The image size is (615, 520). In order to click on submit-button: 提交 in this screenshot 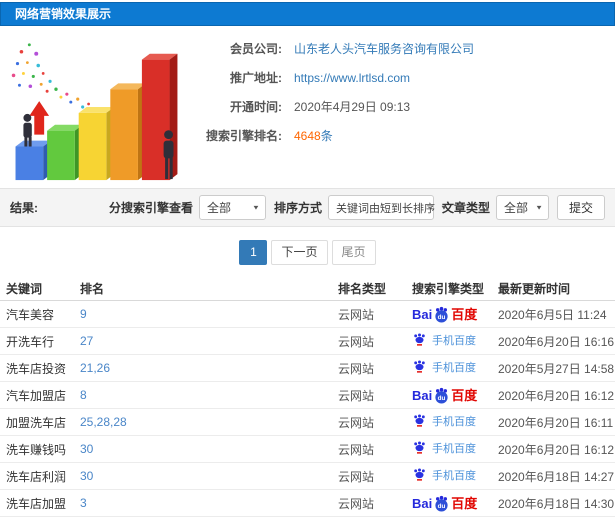, I will do `click(580, 207)`.